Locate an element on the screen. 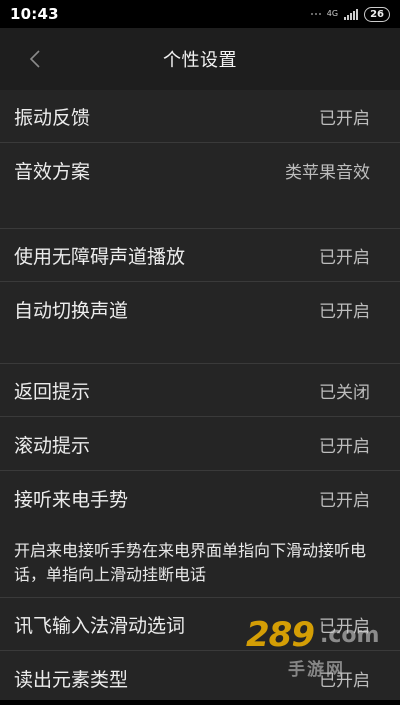 This screenshot has width=400, height=705. setting-label: 振动反馈 is located at coordinates (52, 117).